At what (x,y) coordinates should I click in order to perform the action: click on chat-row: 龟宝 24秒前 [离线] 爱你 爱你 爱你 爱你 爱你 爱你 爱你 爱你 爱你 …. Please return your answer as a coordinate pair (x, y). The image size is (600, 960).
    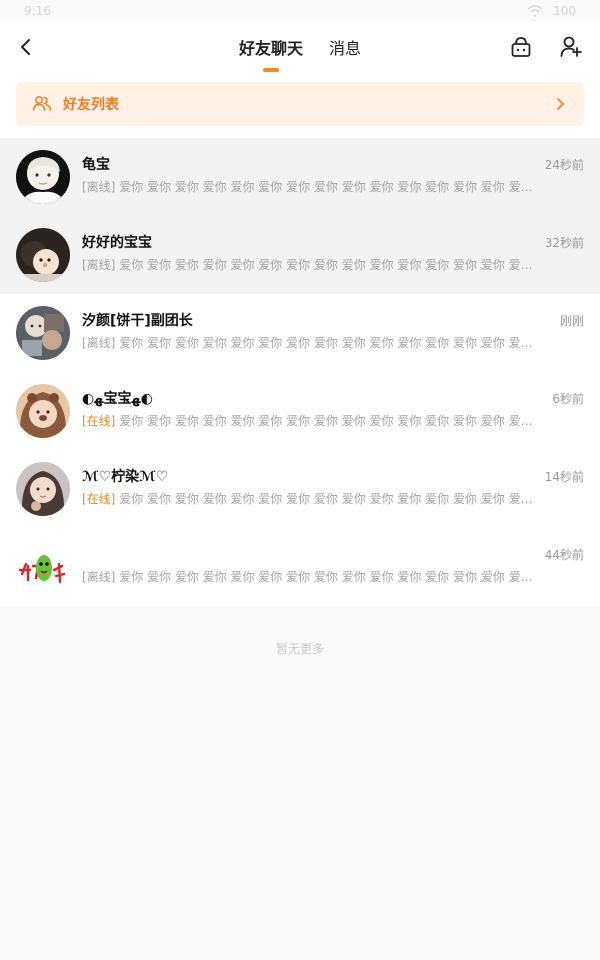
    Looking at the image, I should click on (300, 177).